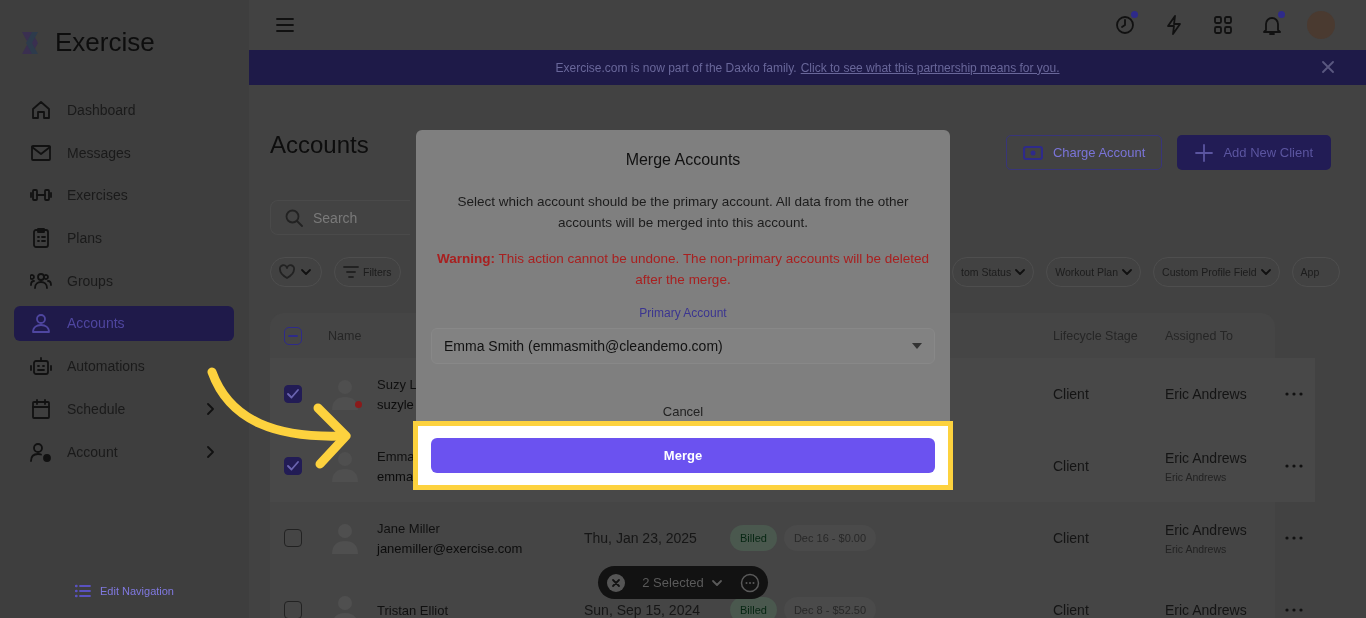  Describe the element at coordinates (676, 67) in the screenshot. I see `banner-text: Exercise.com is now part of the Daxko family.` at that location.